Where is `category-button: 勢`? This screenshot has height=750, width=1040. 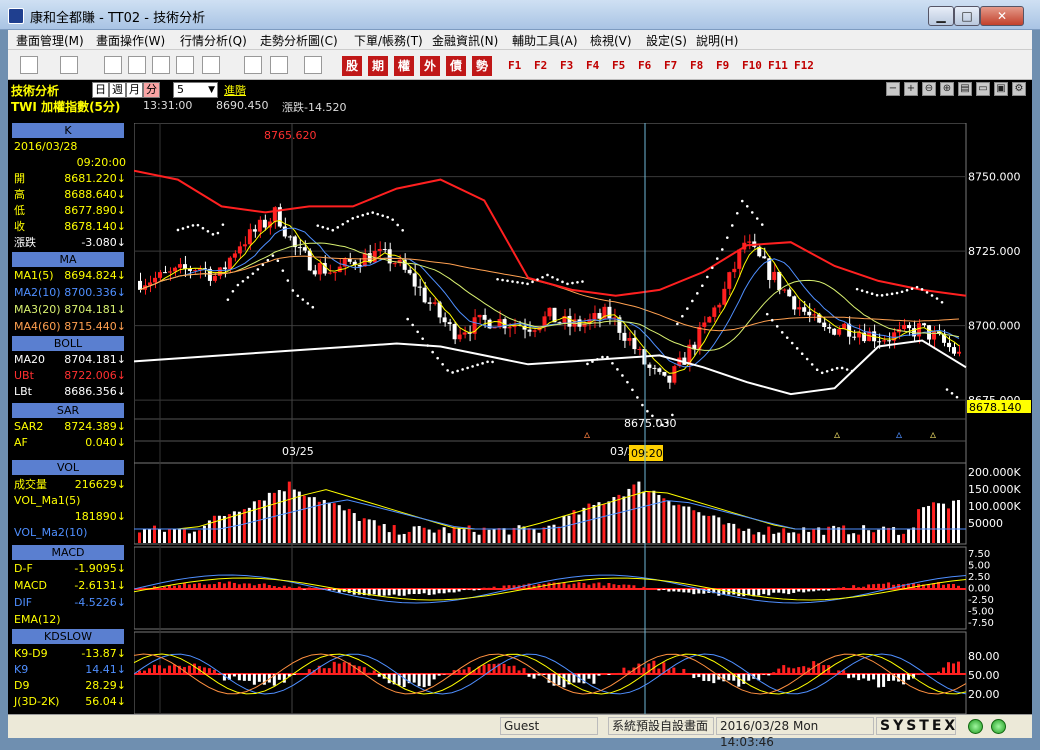
category-button: 勢 is located at coordinates (482, 66).